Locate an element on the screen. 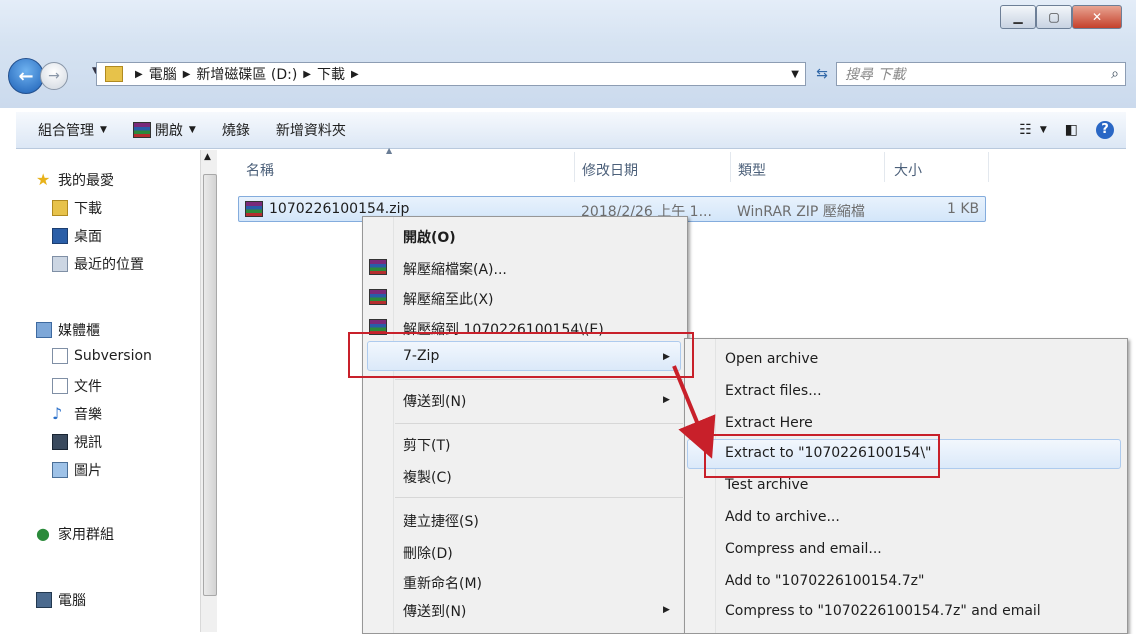  annotation-arrow-icon is located at coordinates (694, 412).